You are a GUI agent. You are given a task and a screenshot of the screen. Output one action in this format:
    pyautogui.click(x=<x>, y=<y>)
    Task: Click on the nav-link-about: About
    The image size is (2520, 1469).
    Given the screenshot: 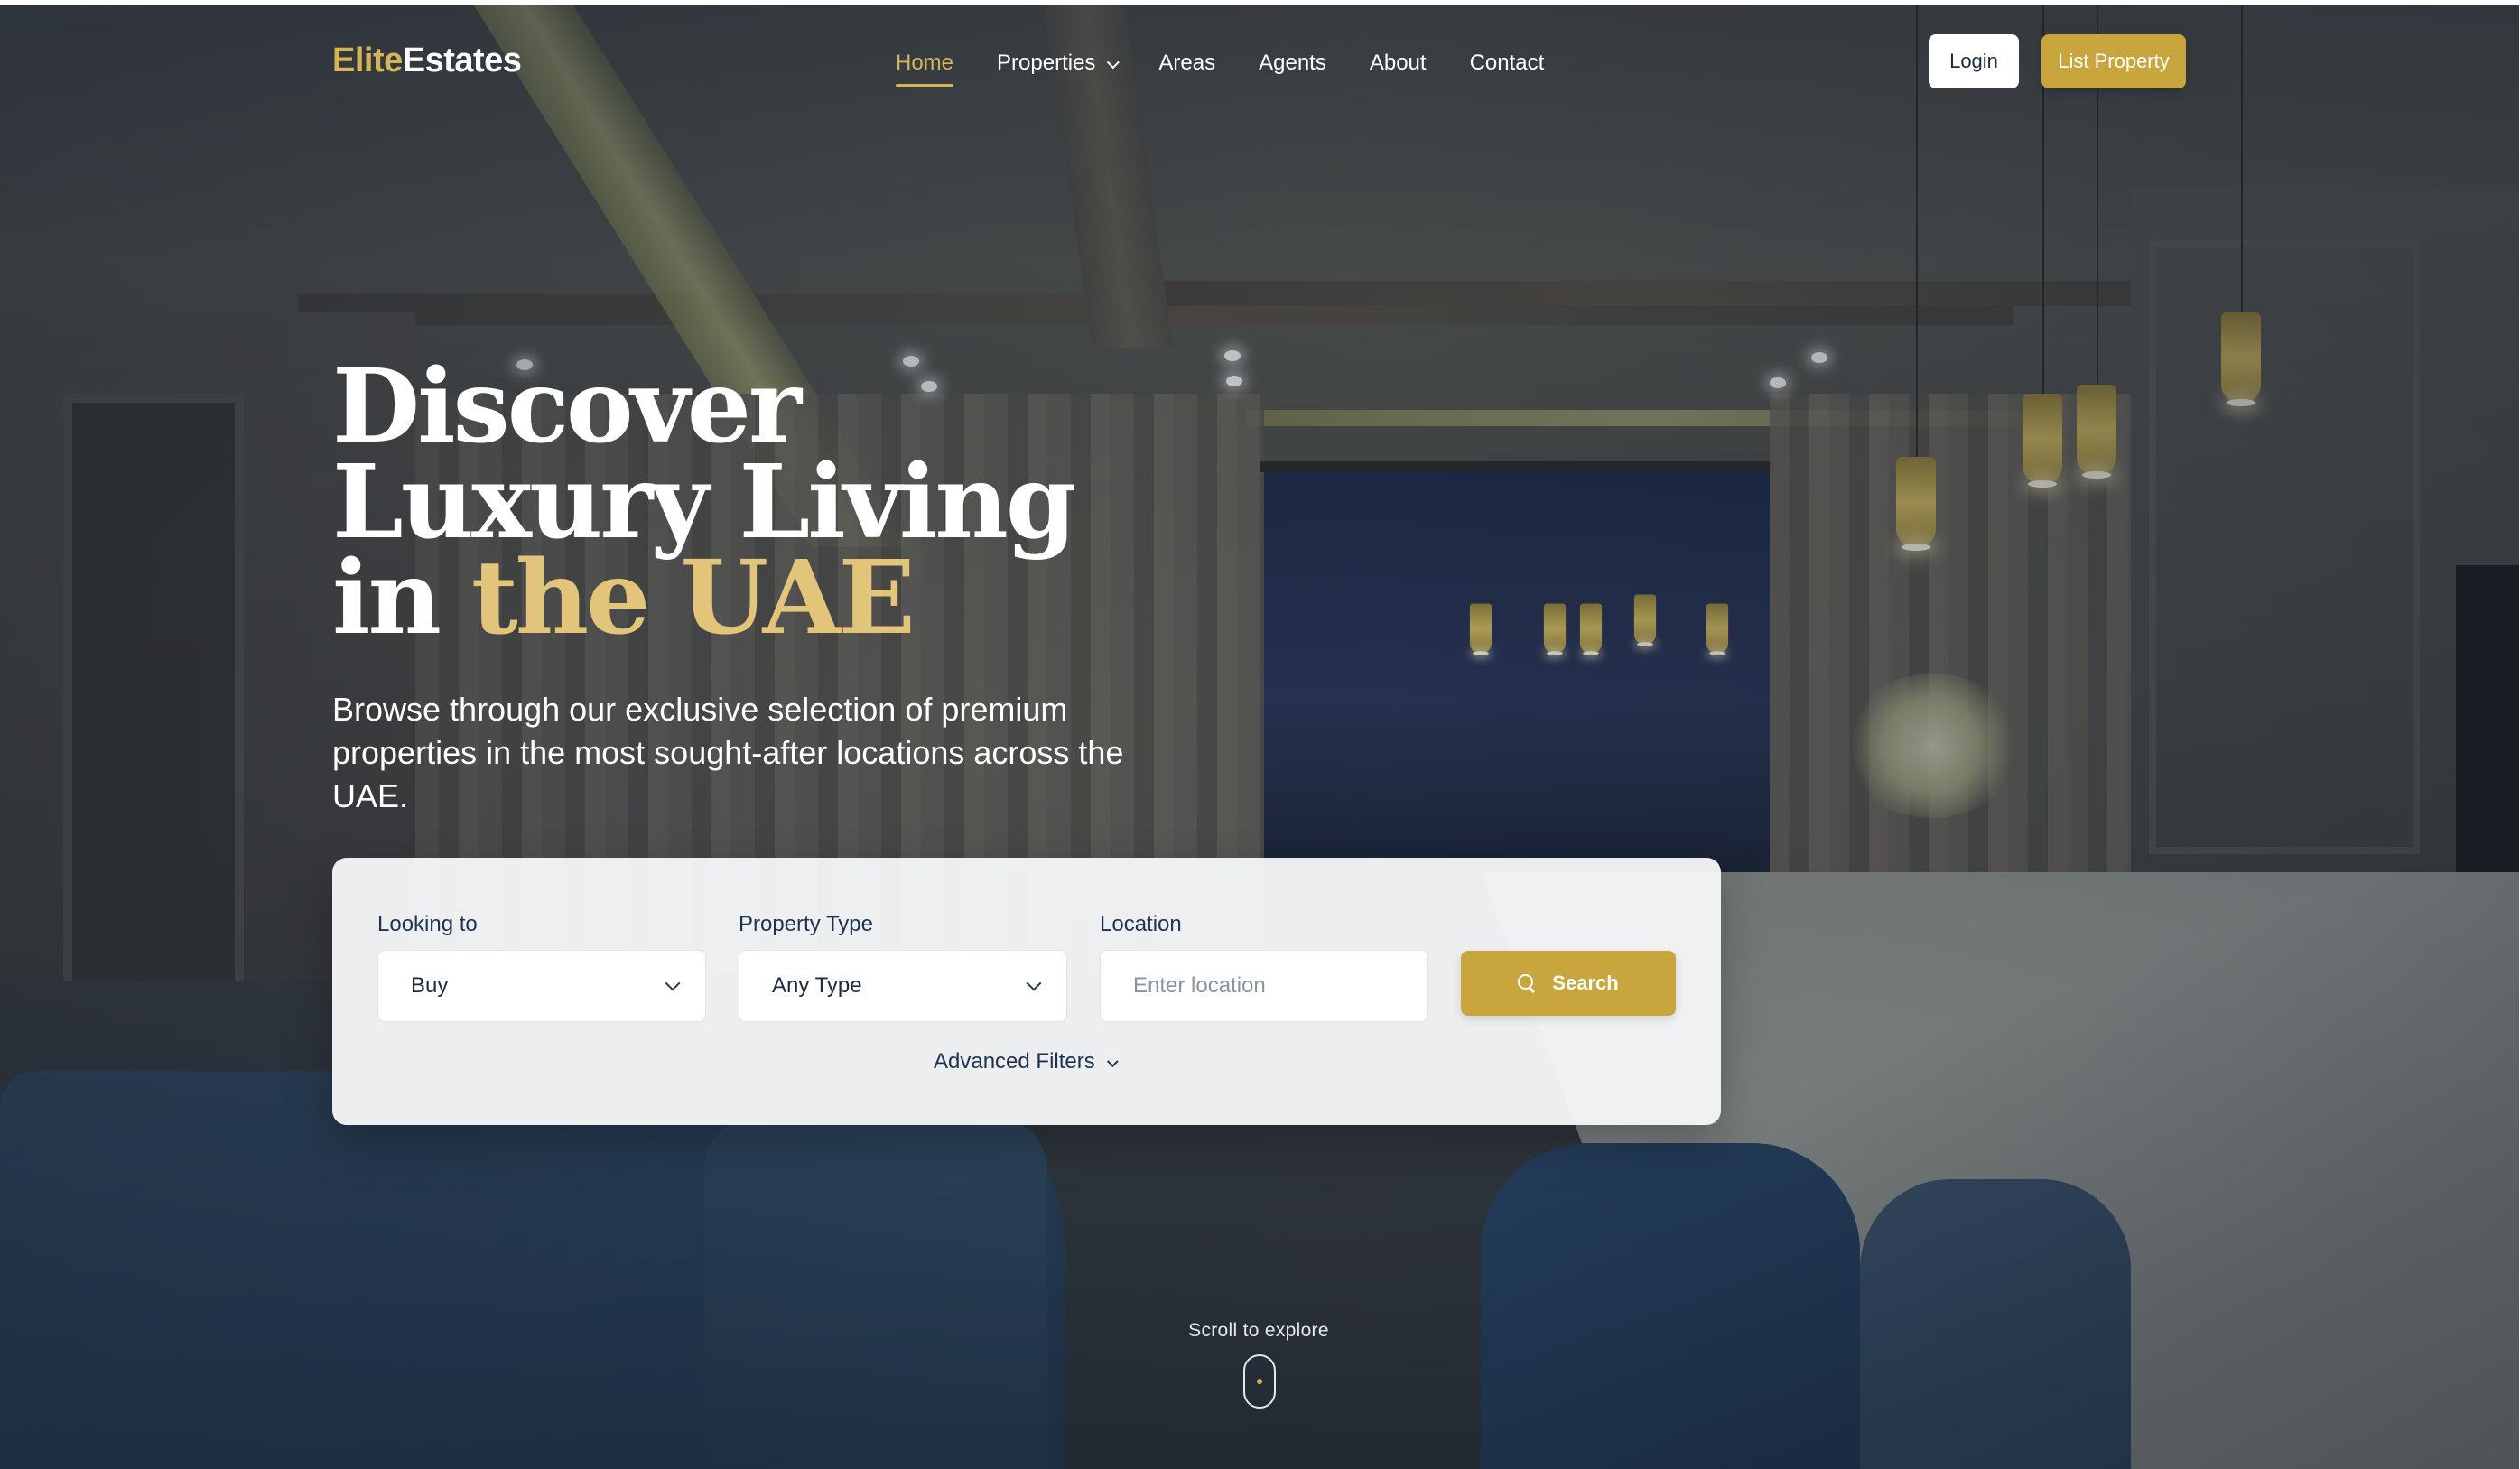 What is the action you would take?
    pyautogui.click(x=1398, y=63)
    